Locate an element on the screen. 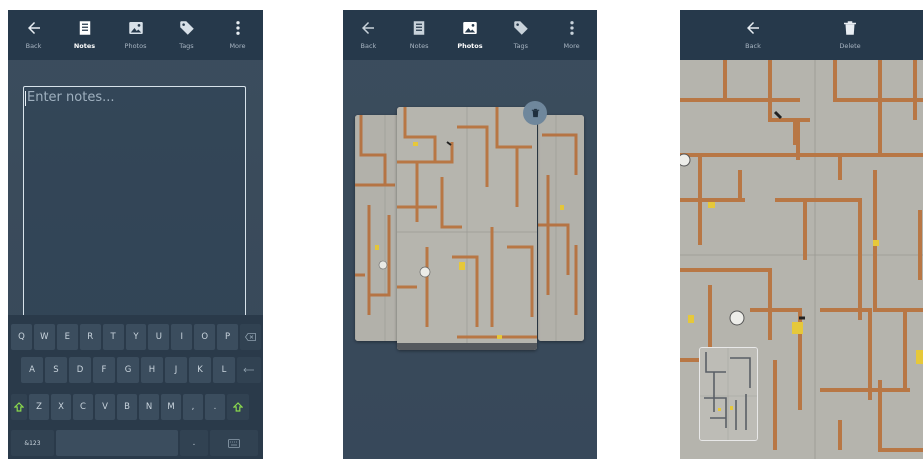 The image size is (923, 459). key-b: B is located at coordinates (127, 407).